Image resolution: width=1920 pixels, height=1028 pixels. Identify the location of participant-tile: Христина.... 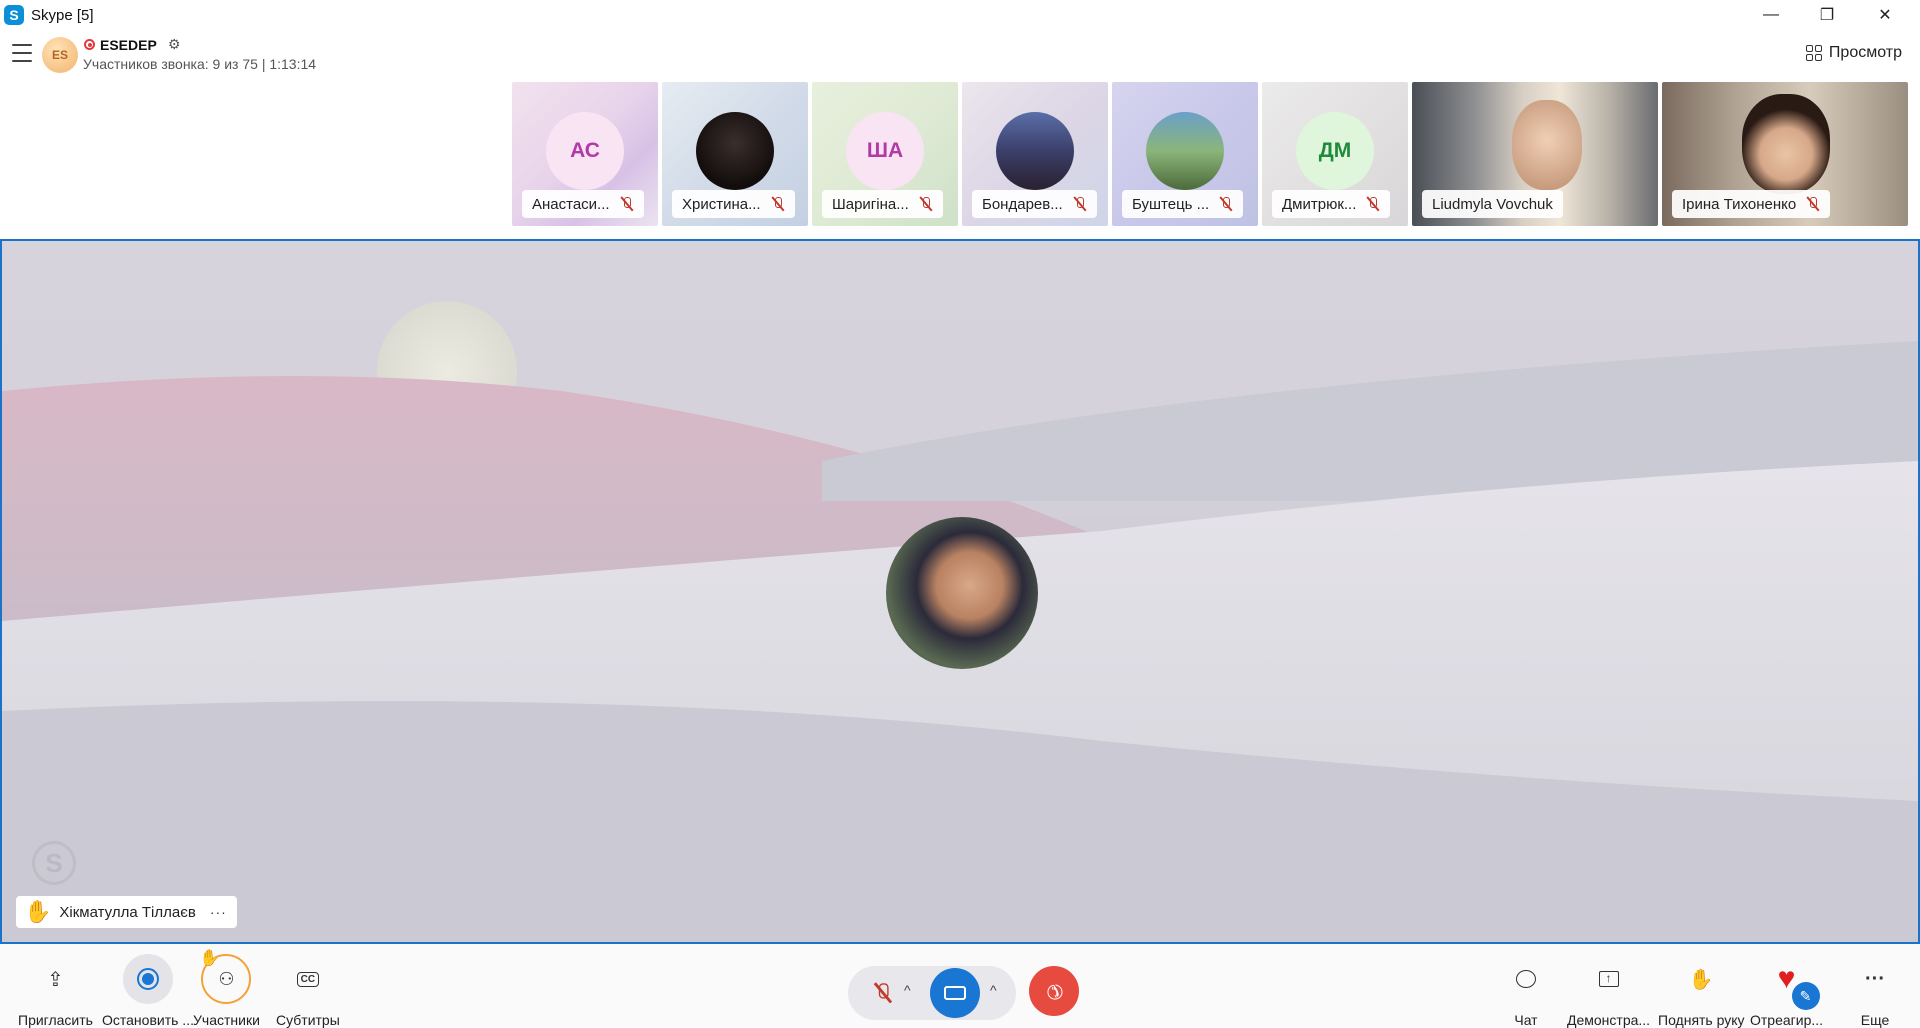
(735, 154).